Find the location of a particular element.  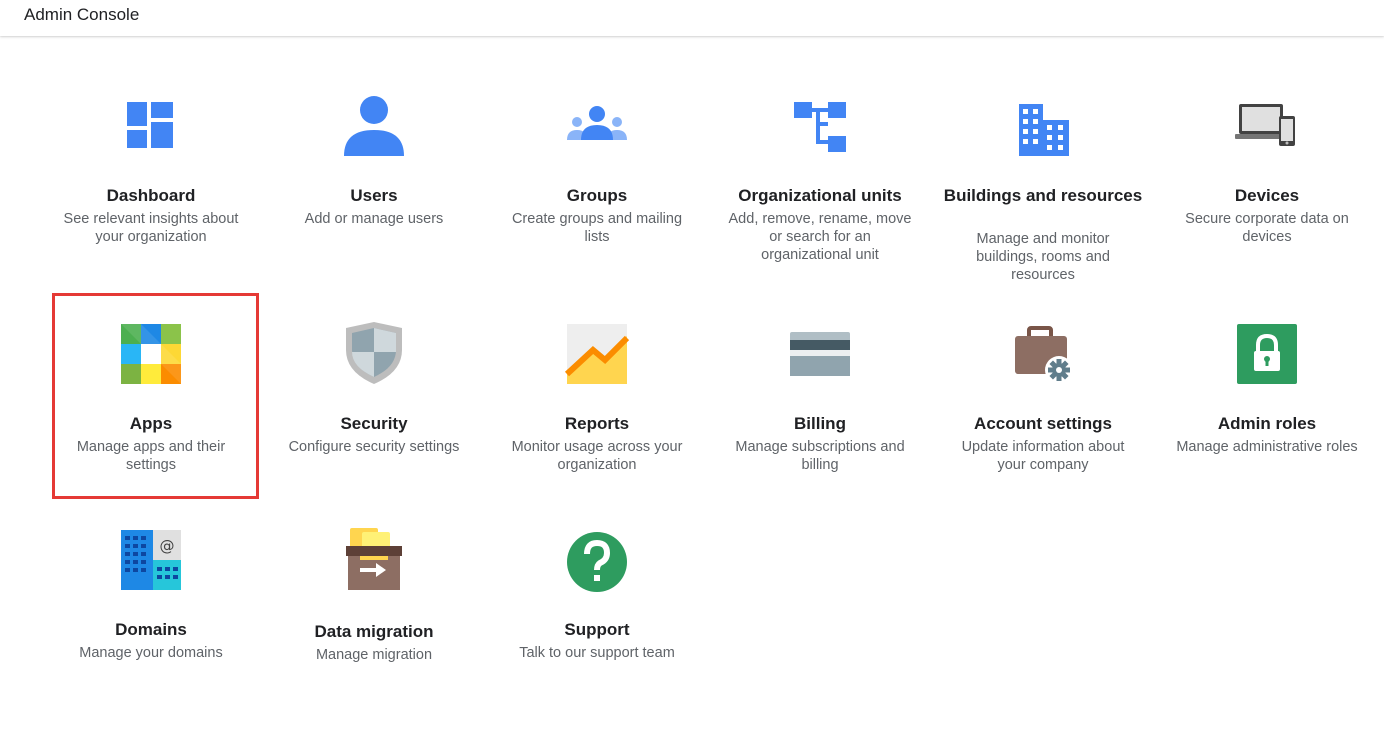

org-units-icon is located at coordinates (820, 130).